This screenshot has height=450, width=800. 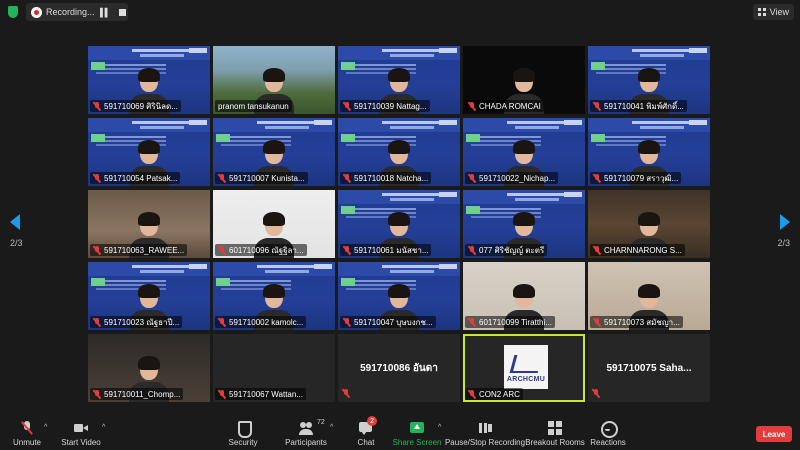 I want to click on breakout-rooms-button: Breakout Rooms, so click(x=555, y=433).